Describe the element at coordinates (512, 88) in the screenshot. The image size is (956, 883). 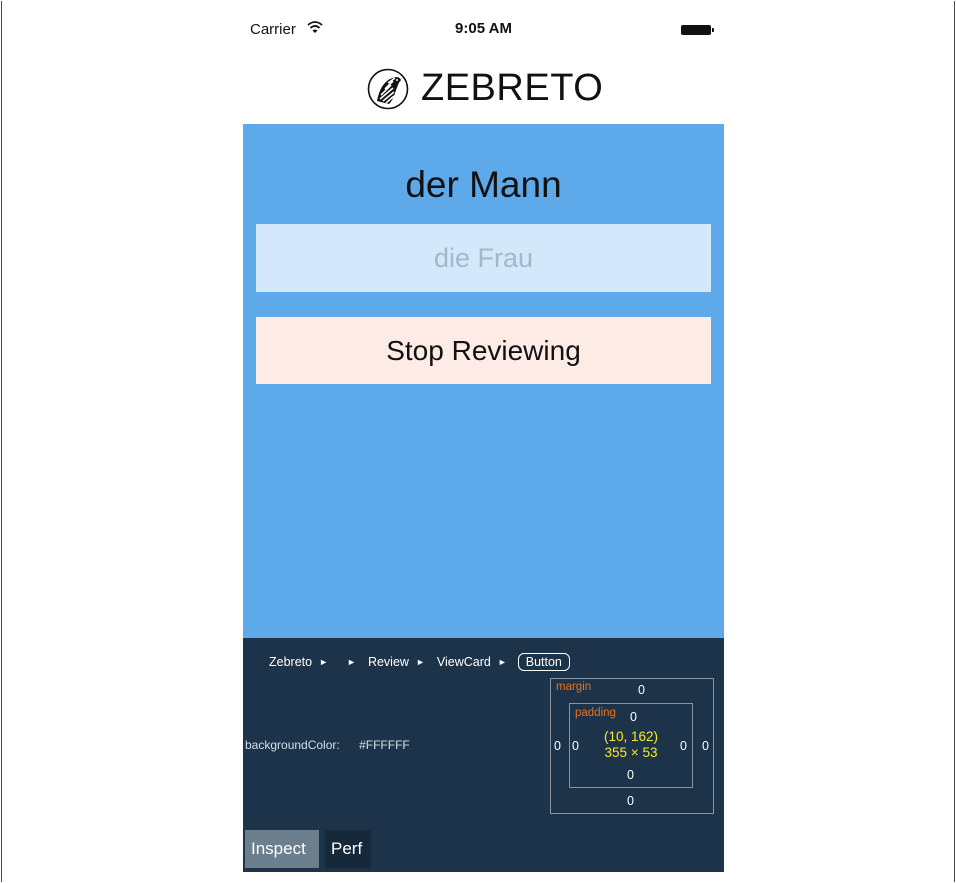
I see `app-title: ZEBRETO` at that location.